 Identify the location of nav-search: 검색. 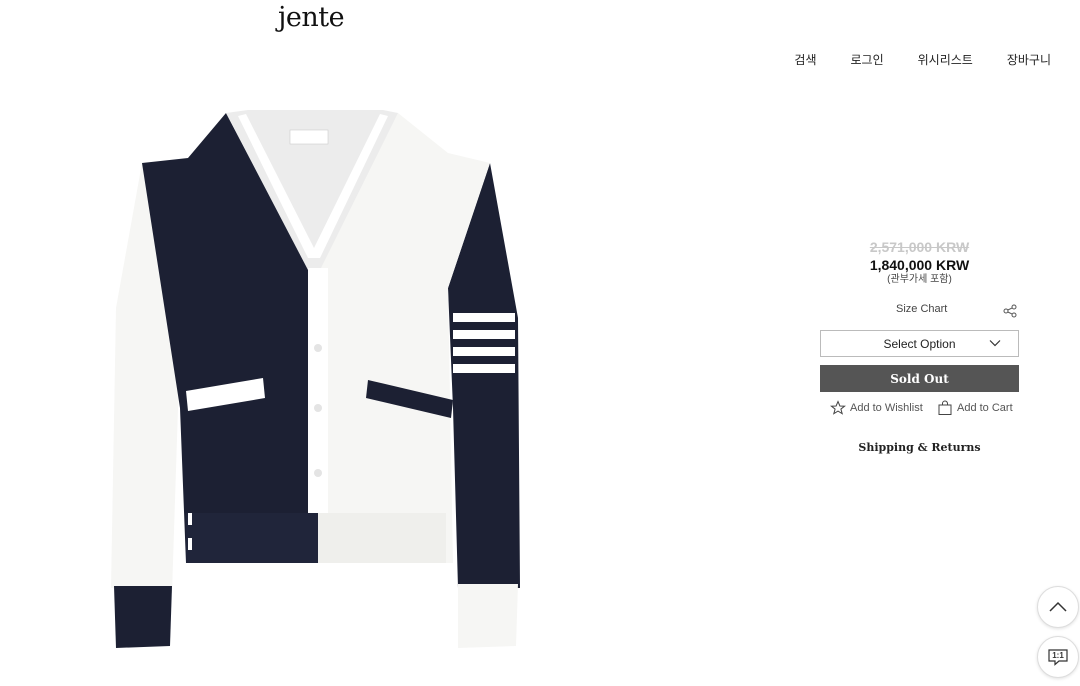
(805, 59).